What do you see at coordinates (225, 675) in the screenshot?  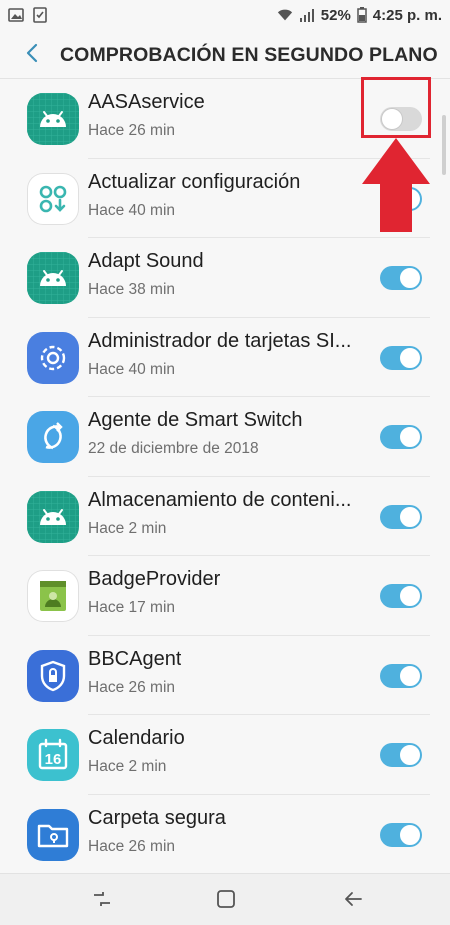 I see `list-item: BBCAgent Hace 26 min` at bounding box center [225, 675].